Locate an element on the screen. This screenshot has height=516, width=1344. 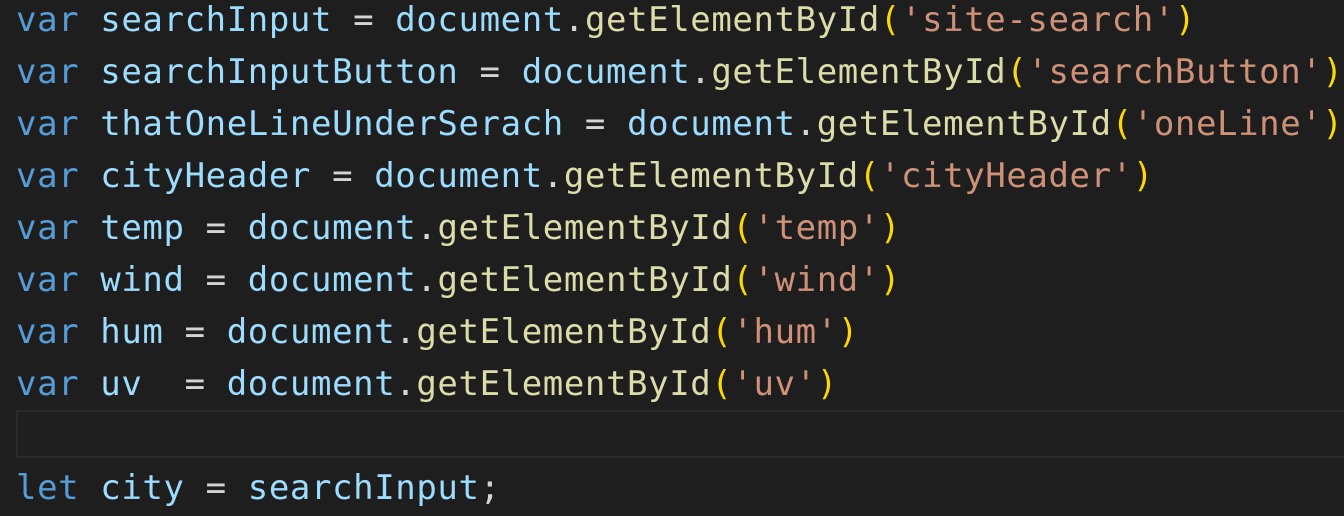
string-literal: 'cityHeader' is located at coordinates (1006, 176).